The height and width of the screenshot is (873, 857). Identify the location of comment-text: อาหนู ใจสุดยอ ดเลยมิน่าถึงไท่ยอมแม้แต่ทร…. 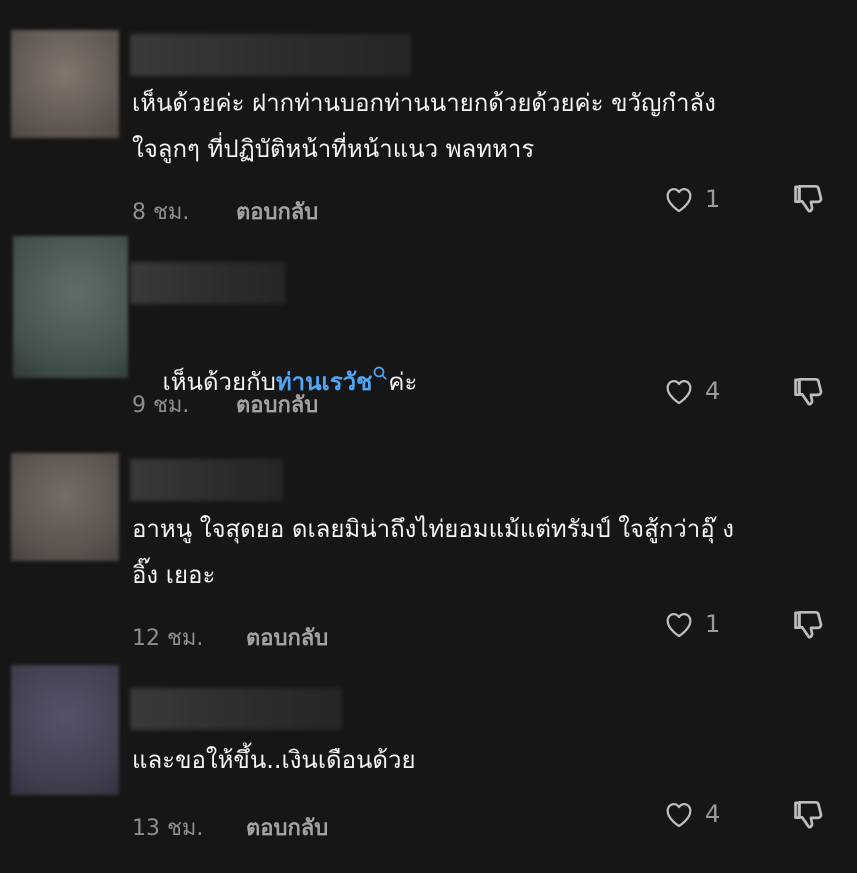
(433, 552).